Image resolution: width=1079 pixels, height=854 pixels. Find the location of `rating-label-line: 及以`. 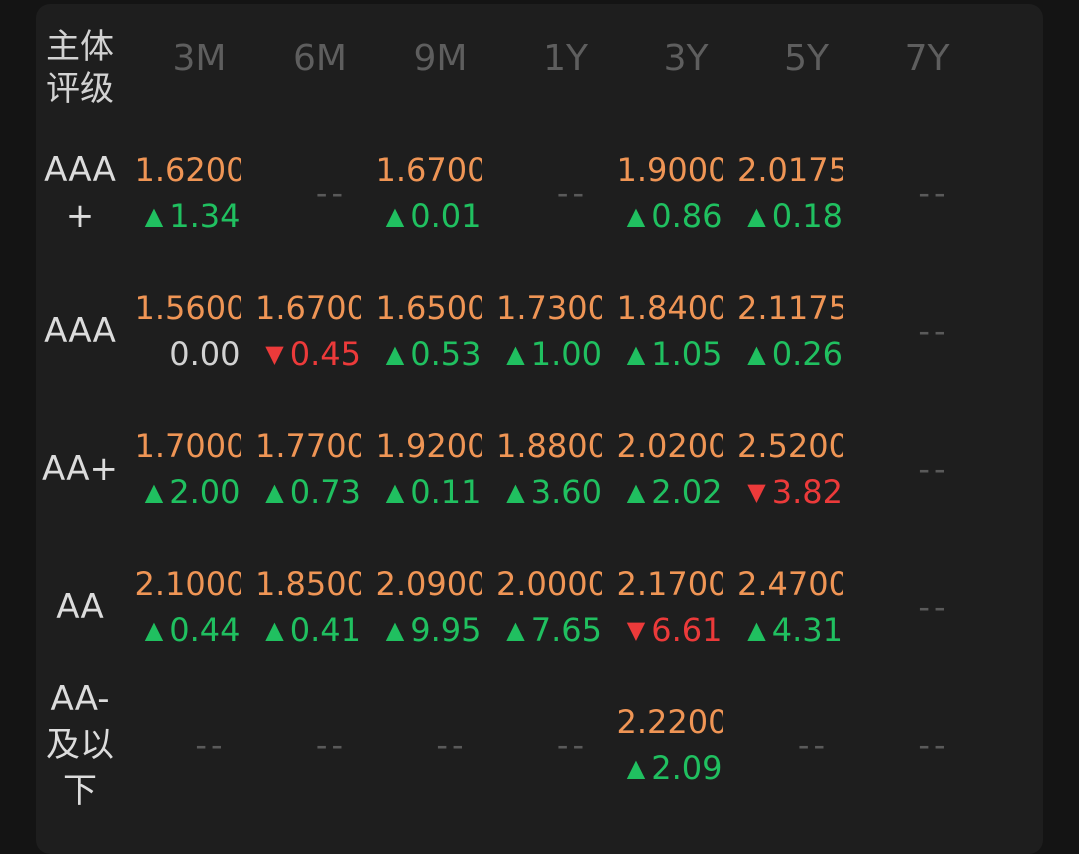

rating-label-line: 及以 is located at coordinates (80, 745).